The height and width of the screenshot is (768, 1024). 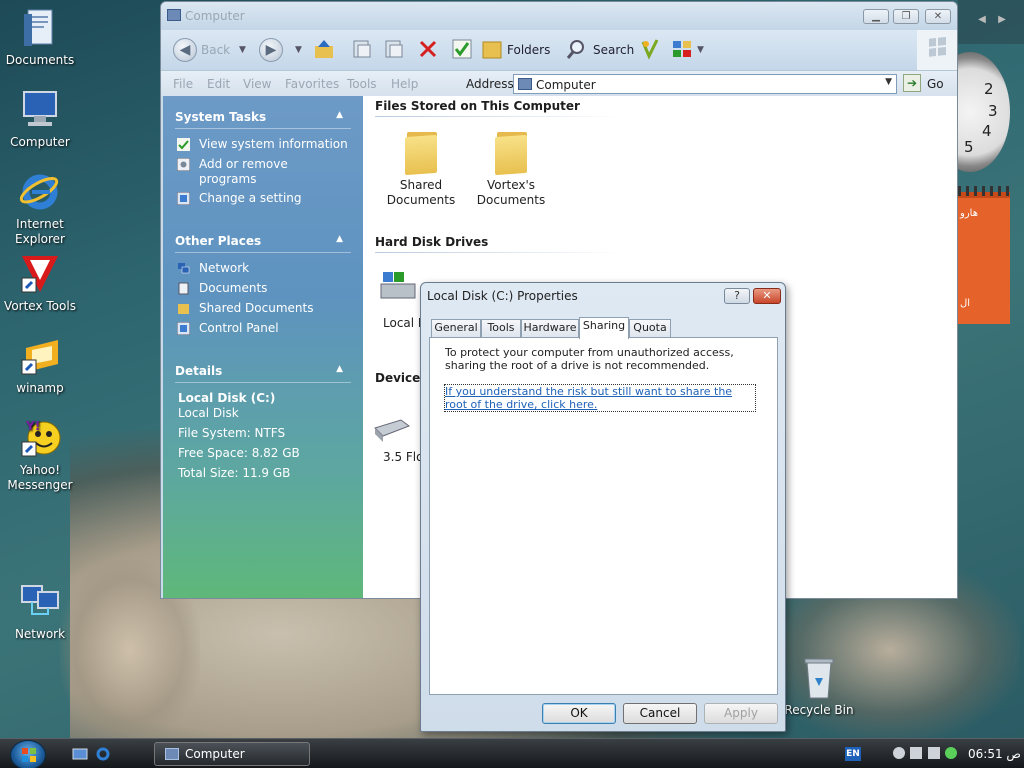 What do you see at coordinates (232, 433) in the screenshot?
I see `details-file-system: File System: NTFS` at bounding box center [232, 433].